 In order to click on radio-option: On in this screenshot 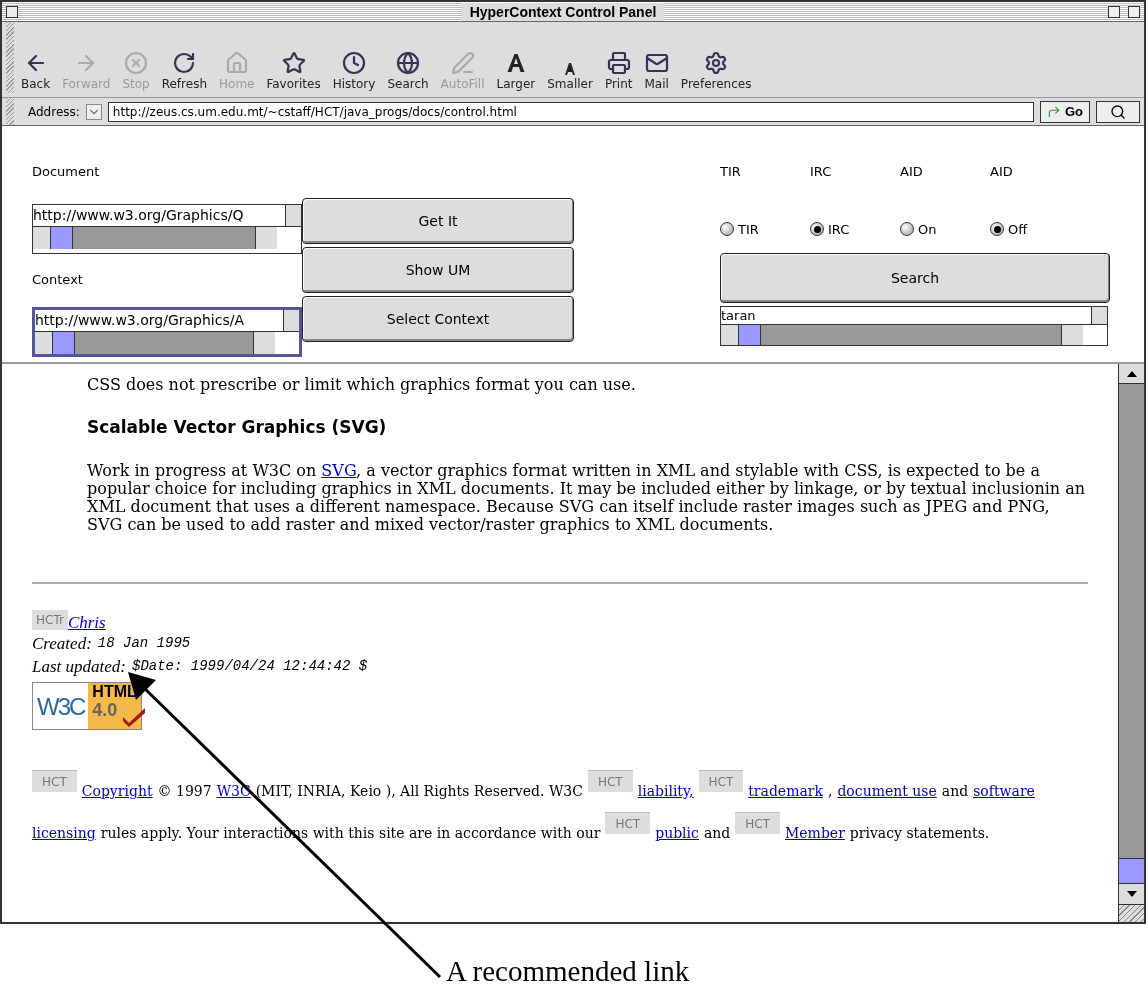, I will do `click(945, 229)`.